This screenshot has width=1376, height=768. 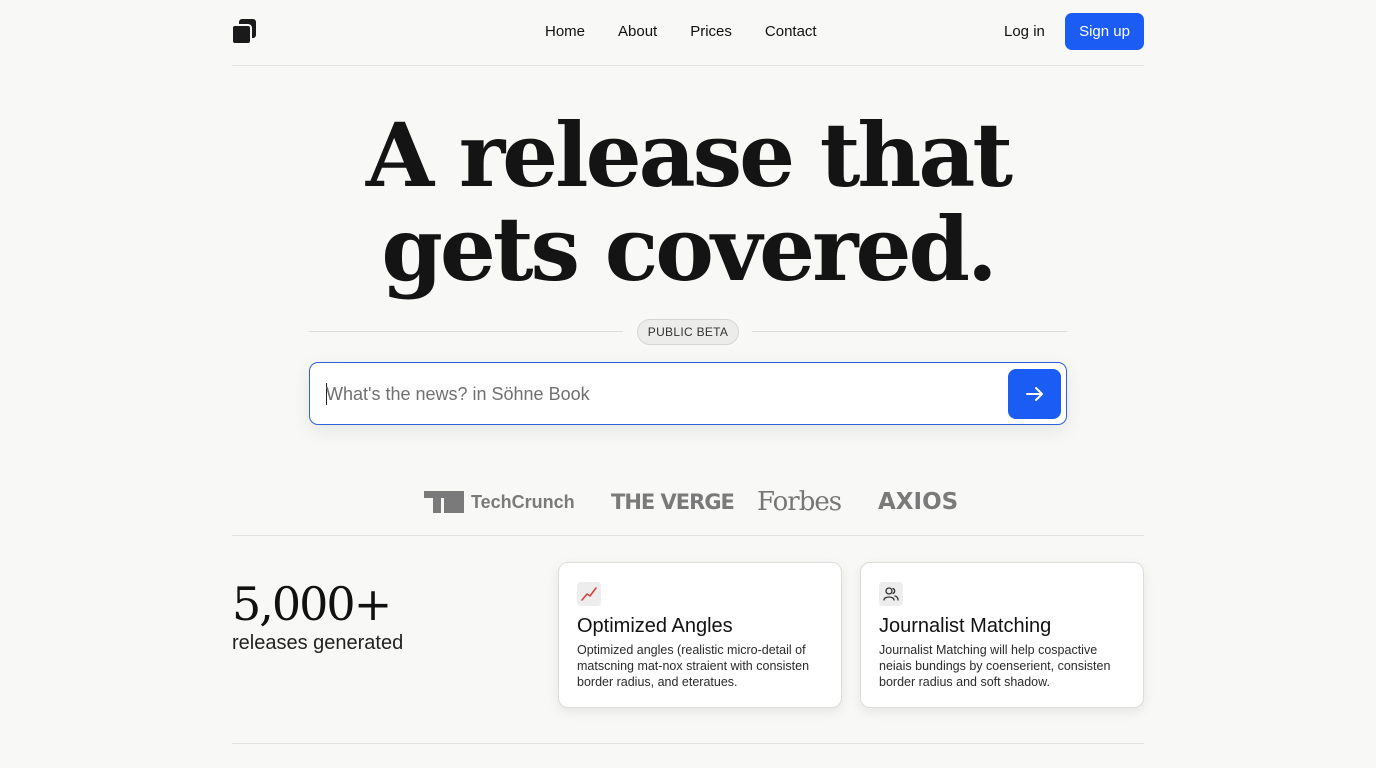 What do you see at coordinates (1104, 31) in the screenshot?
I see `signup-button: Sign up` at bounding box center [1104, 31].